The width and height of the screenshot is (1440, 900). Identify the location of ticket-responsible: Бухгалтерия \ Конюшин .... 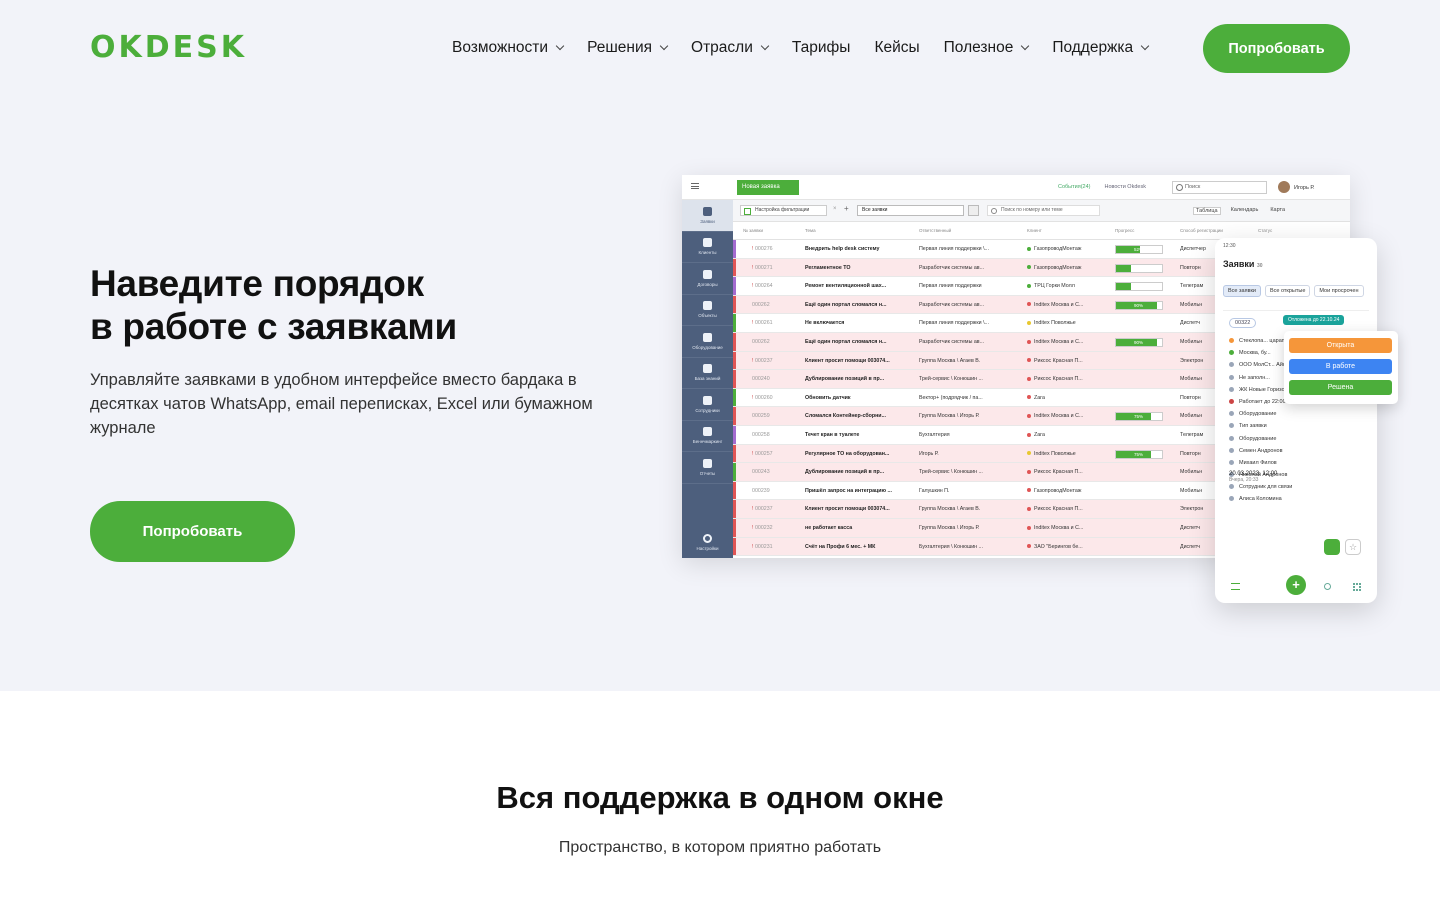
(951, 546).